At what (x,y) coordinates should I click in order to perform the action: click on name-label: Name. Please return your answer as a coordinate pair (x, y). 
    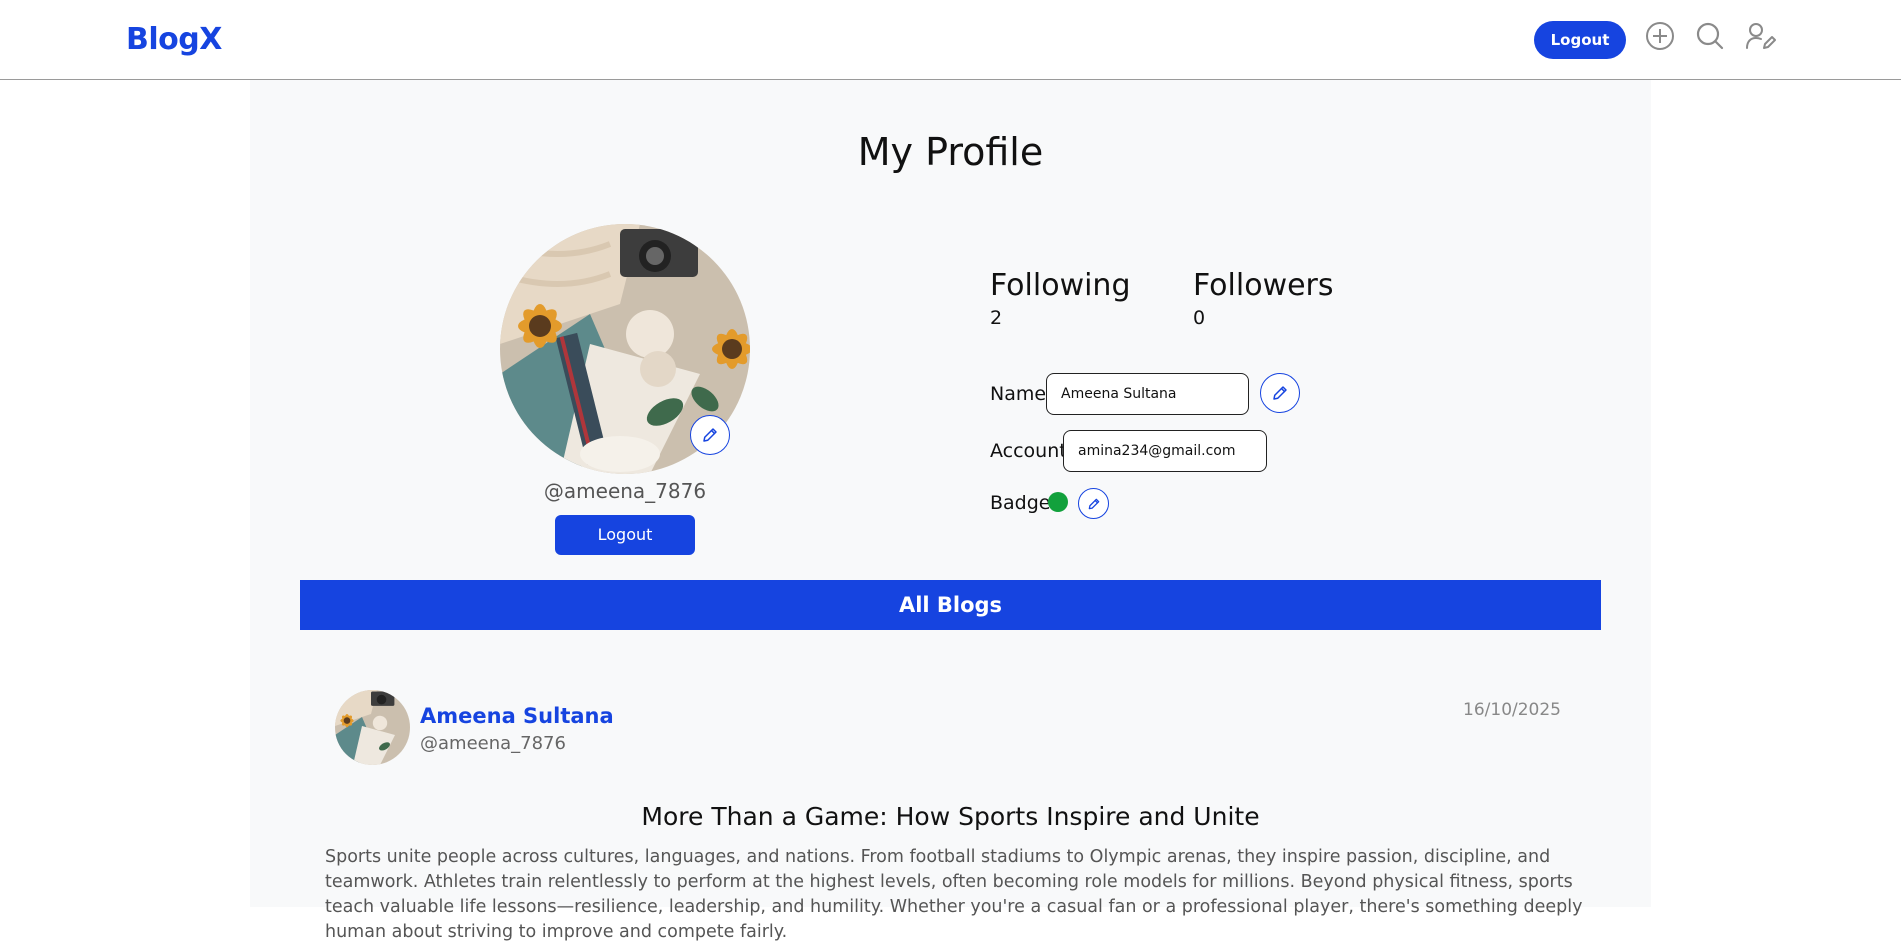
    Looking at the image, I should click on (1018, 394).